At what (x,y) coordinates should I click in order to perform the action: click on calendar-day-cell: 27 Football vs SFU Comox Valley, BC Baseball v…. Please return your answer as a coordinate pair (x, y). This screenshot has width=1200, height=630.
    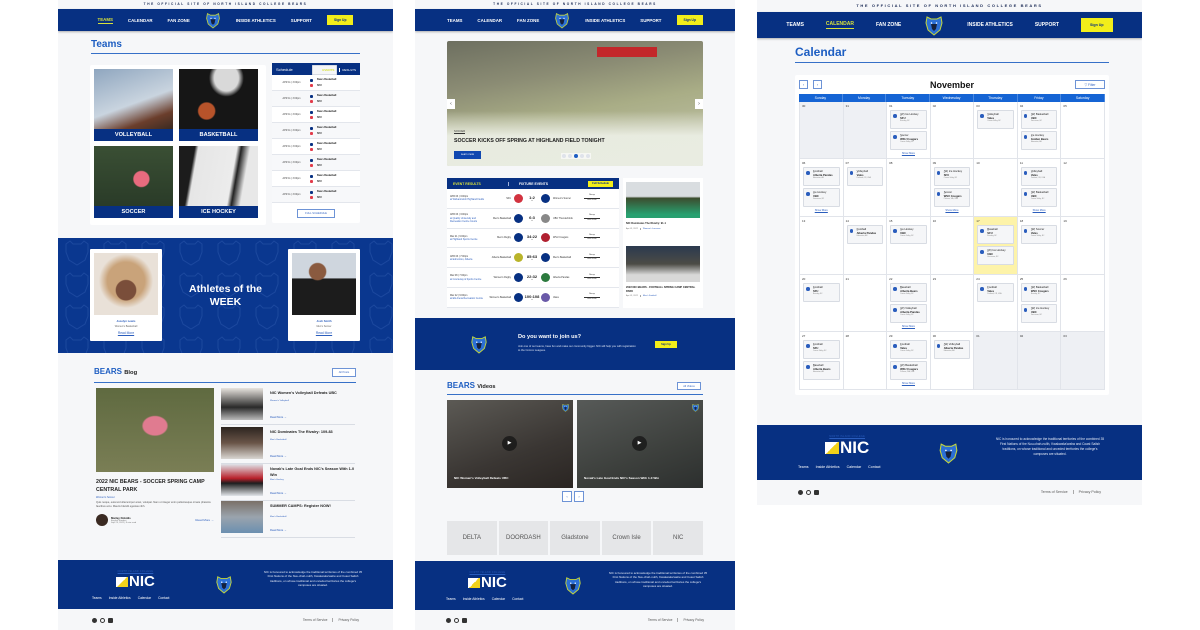
    Looking at the image, I should click on (822, 361).